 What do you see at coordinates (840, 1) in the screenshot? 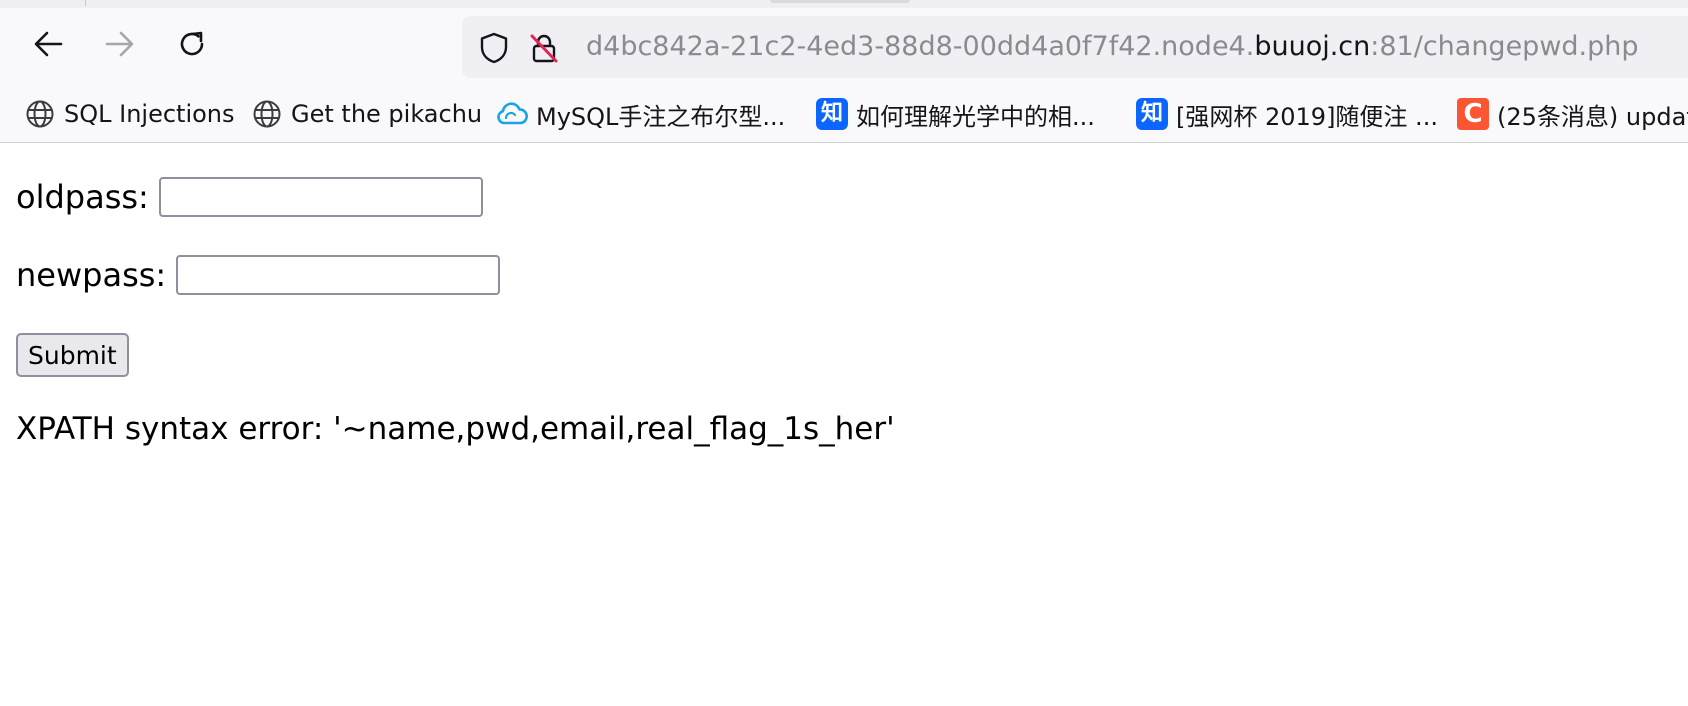
I see `active-tab-edge` at bounding box center [840, 1].